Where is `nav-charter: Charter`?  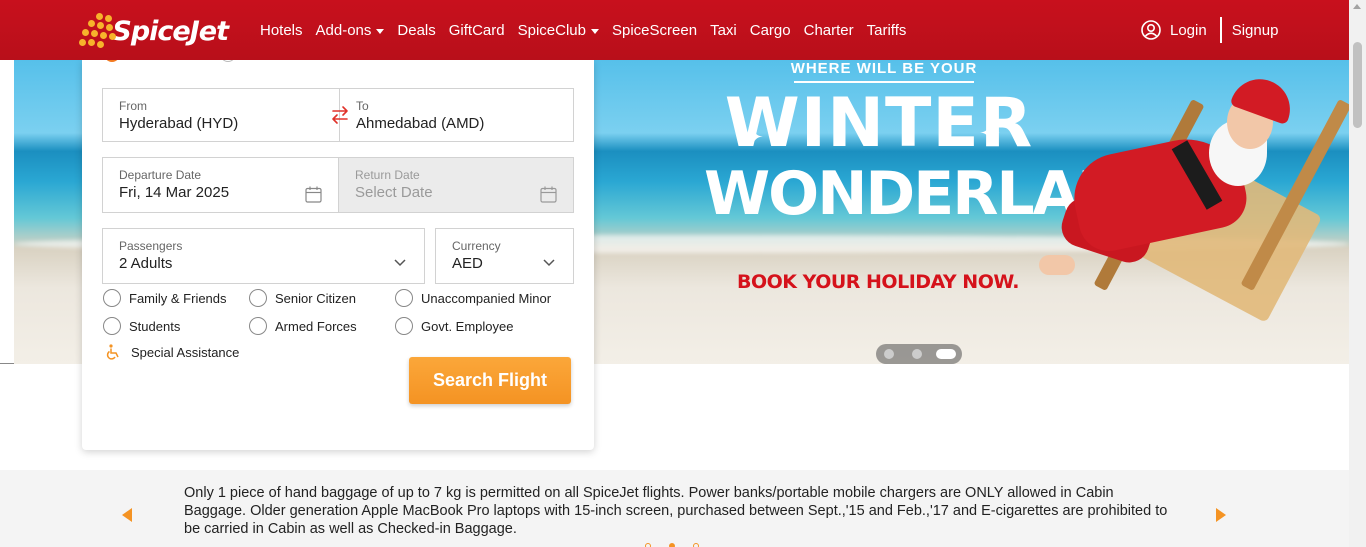
nav-charter: Charter is located at coordinates (829, 30).